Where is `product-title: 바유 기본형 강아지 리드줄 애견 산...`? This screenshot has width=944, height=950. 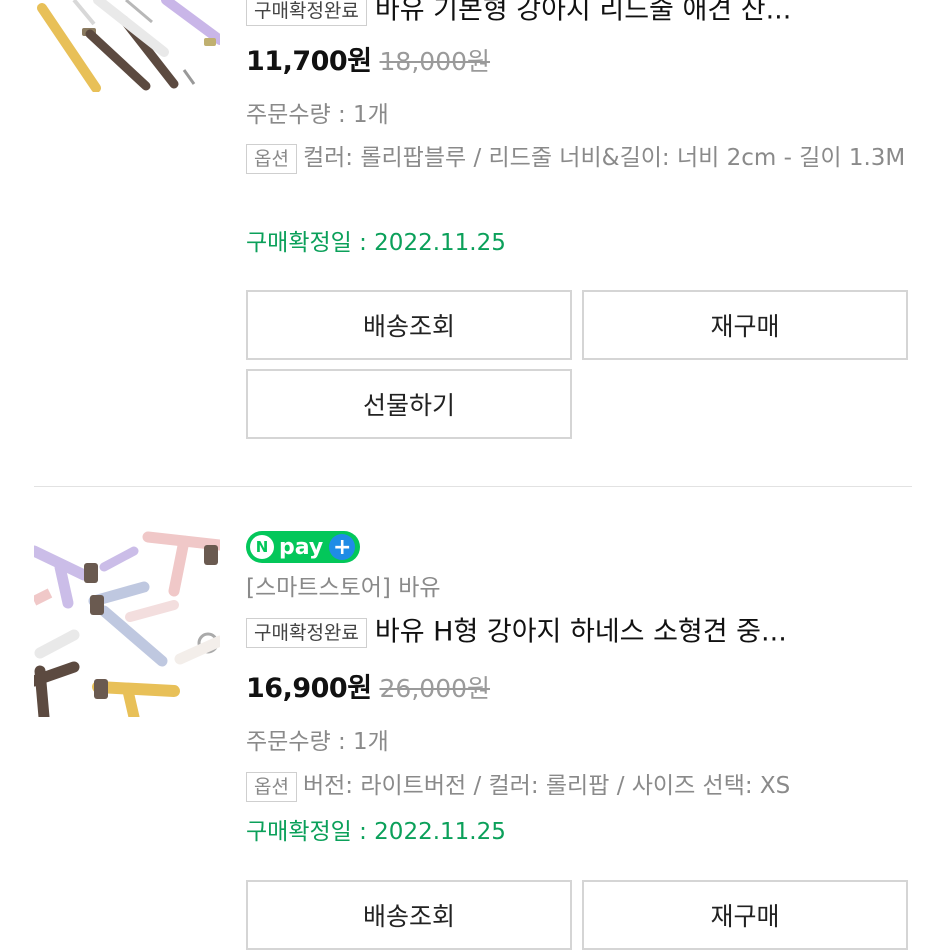
product-title: 바유 기본형 강아지 리드줄 애견 산... is located at coordinates (583, 13).